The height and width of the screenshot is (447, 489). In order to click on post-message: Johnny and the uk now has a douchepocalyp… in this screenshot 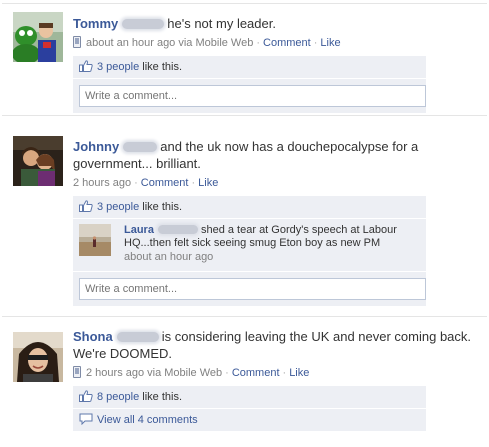, I will do `click(278, 155)`.